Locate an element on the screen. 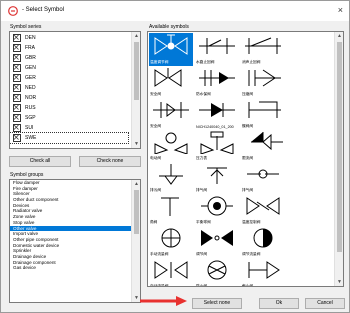  series-item: NED is located at coordinates (69, 88).